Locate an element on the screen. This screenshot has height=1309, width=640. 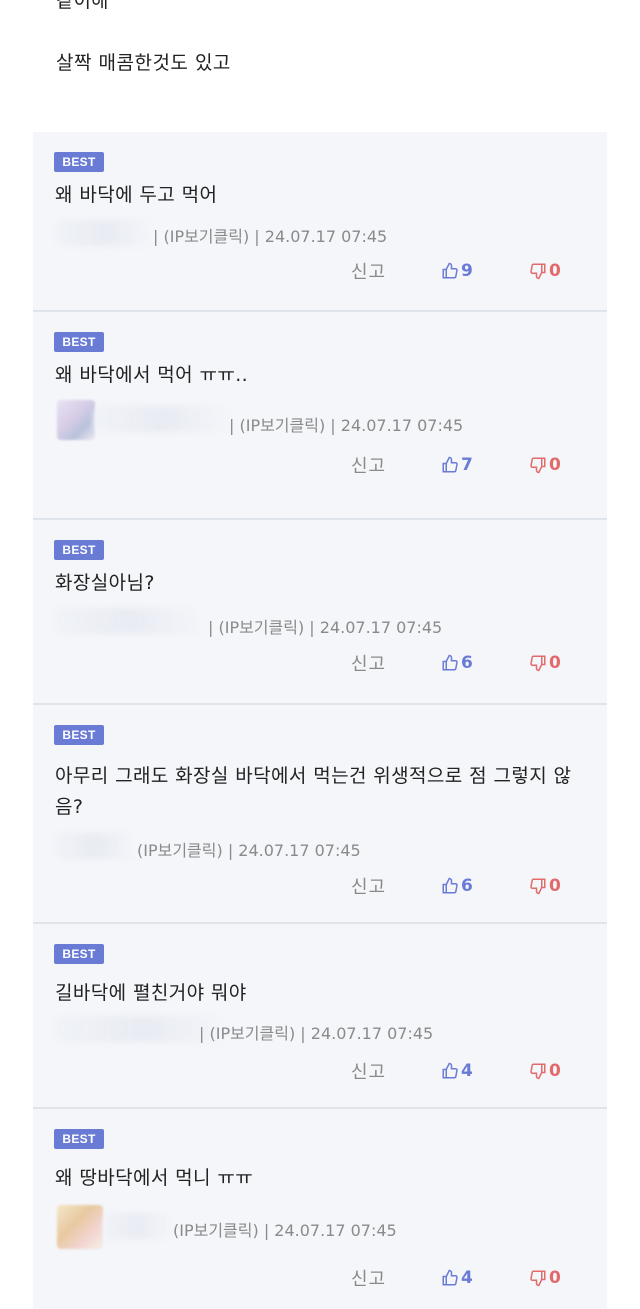
comment-text: 왜 땅바닥에서 먹니 ㅠㅠ is located at coordinates (154, 1178).